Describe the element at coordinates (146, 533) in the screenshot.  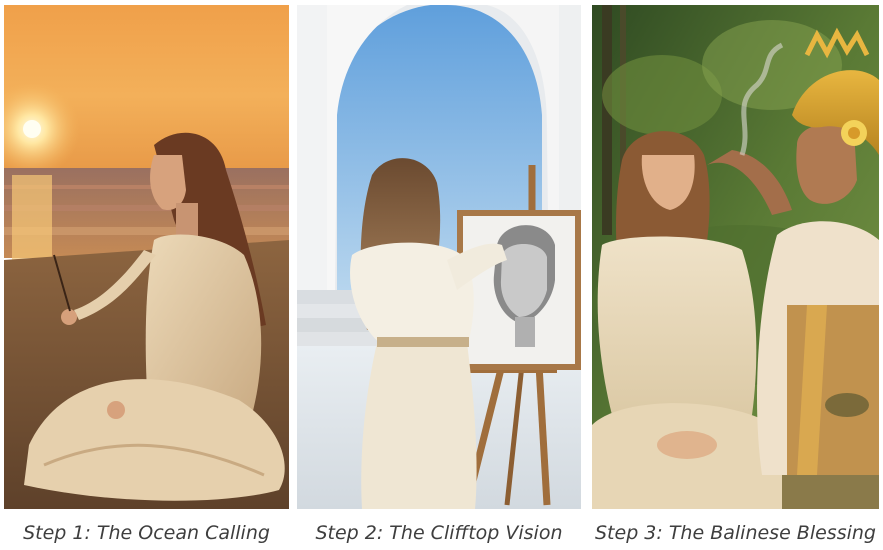
I see `caption-step-1: Step 1: The Ocean Calling` at that location.